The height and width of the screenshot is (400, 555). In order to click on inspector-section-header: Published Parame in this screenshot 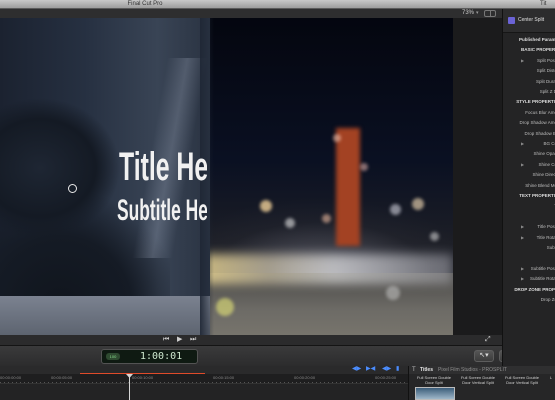, I will do `click(536, 39)`.